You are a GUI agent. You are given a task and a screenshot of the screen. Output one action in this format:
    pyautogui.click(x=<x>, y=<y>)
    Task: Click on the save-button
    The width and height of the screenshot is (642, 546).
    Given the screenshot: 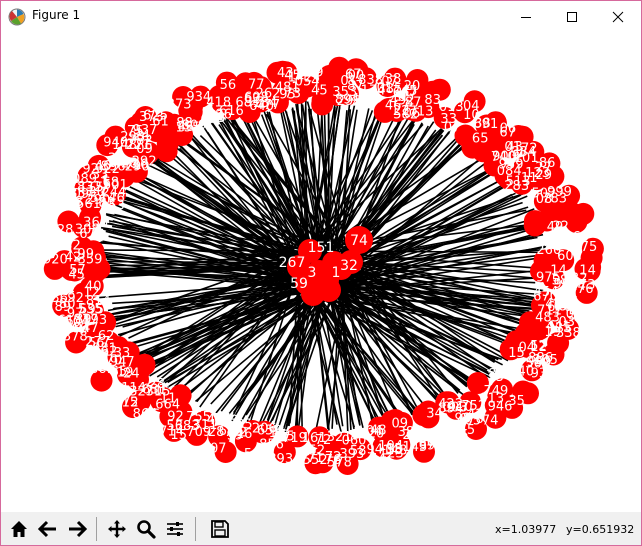 What is the action you would take?
    pyautogui.click(x=220, y=529)
    